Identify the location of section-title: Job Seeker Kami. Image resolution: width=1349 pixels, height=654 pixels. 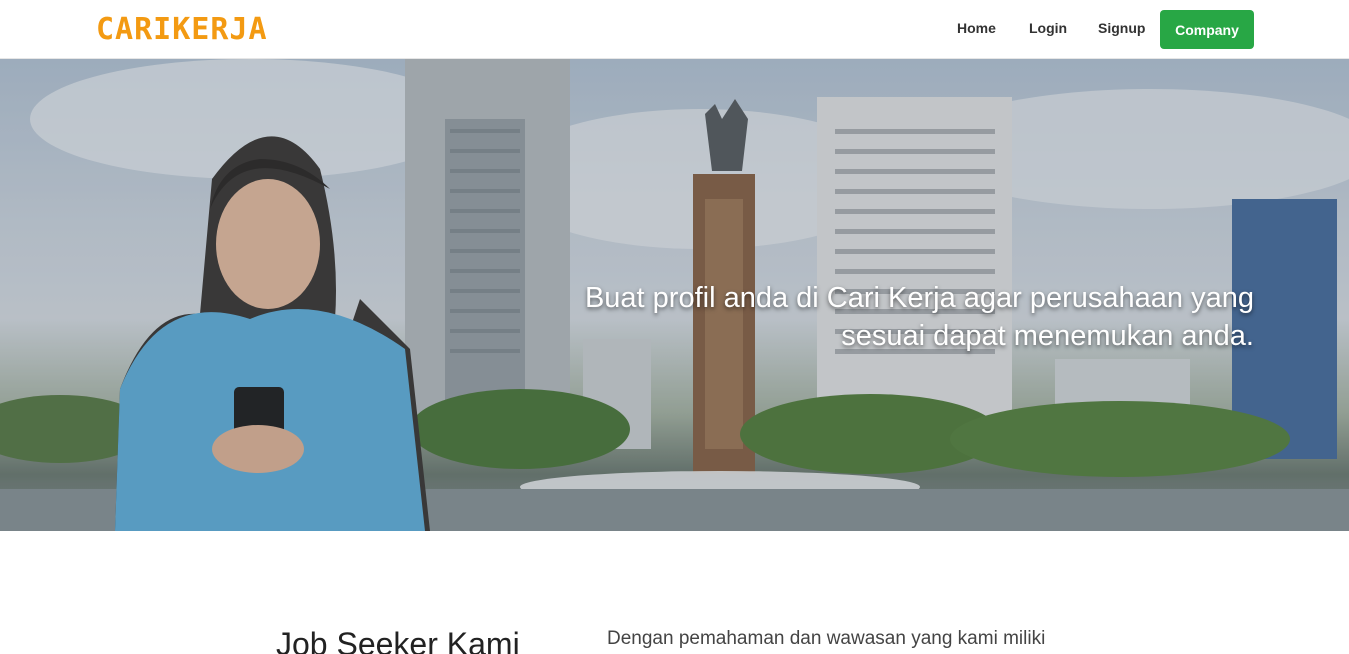
(398, 640).